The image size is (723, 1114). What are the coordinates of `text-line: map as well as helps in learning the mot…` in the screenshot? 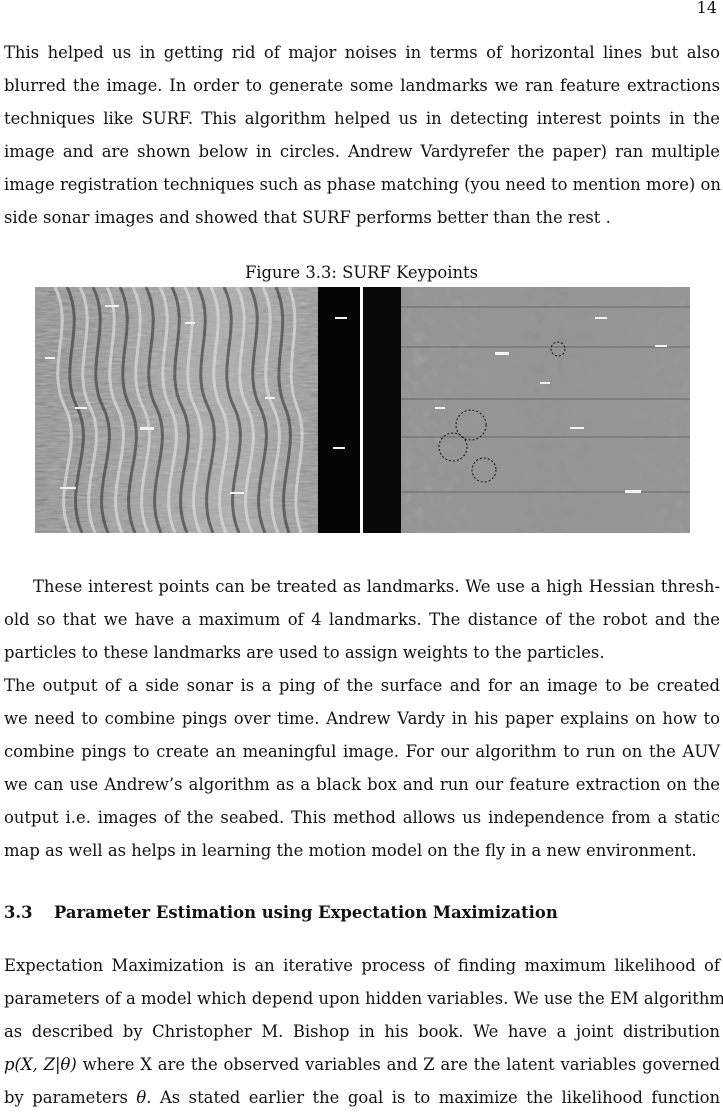 It's located at (350, 850).